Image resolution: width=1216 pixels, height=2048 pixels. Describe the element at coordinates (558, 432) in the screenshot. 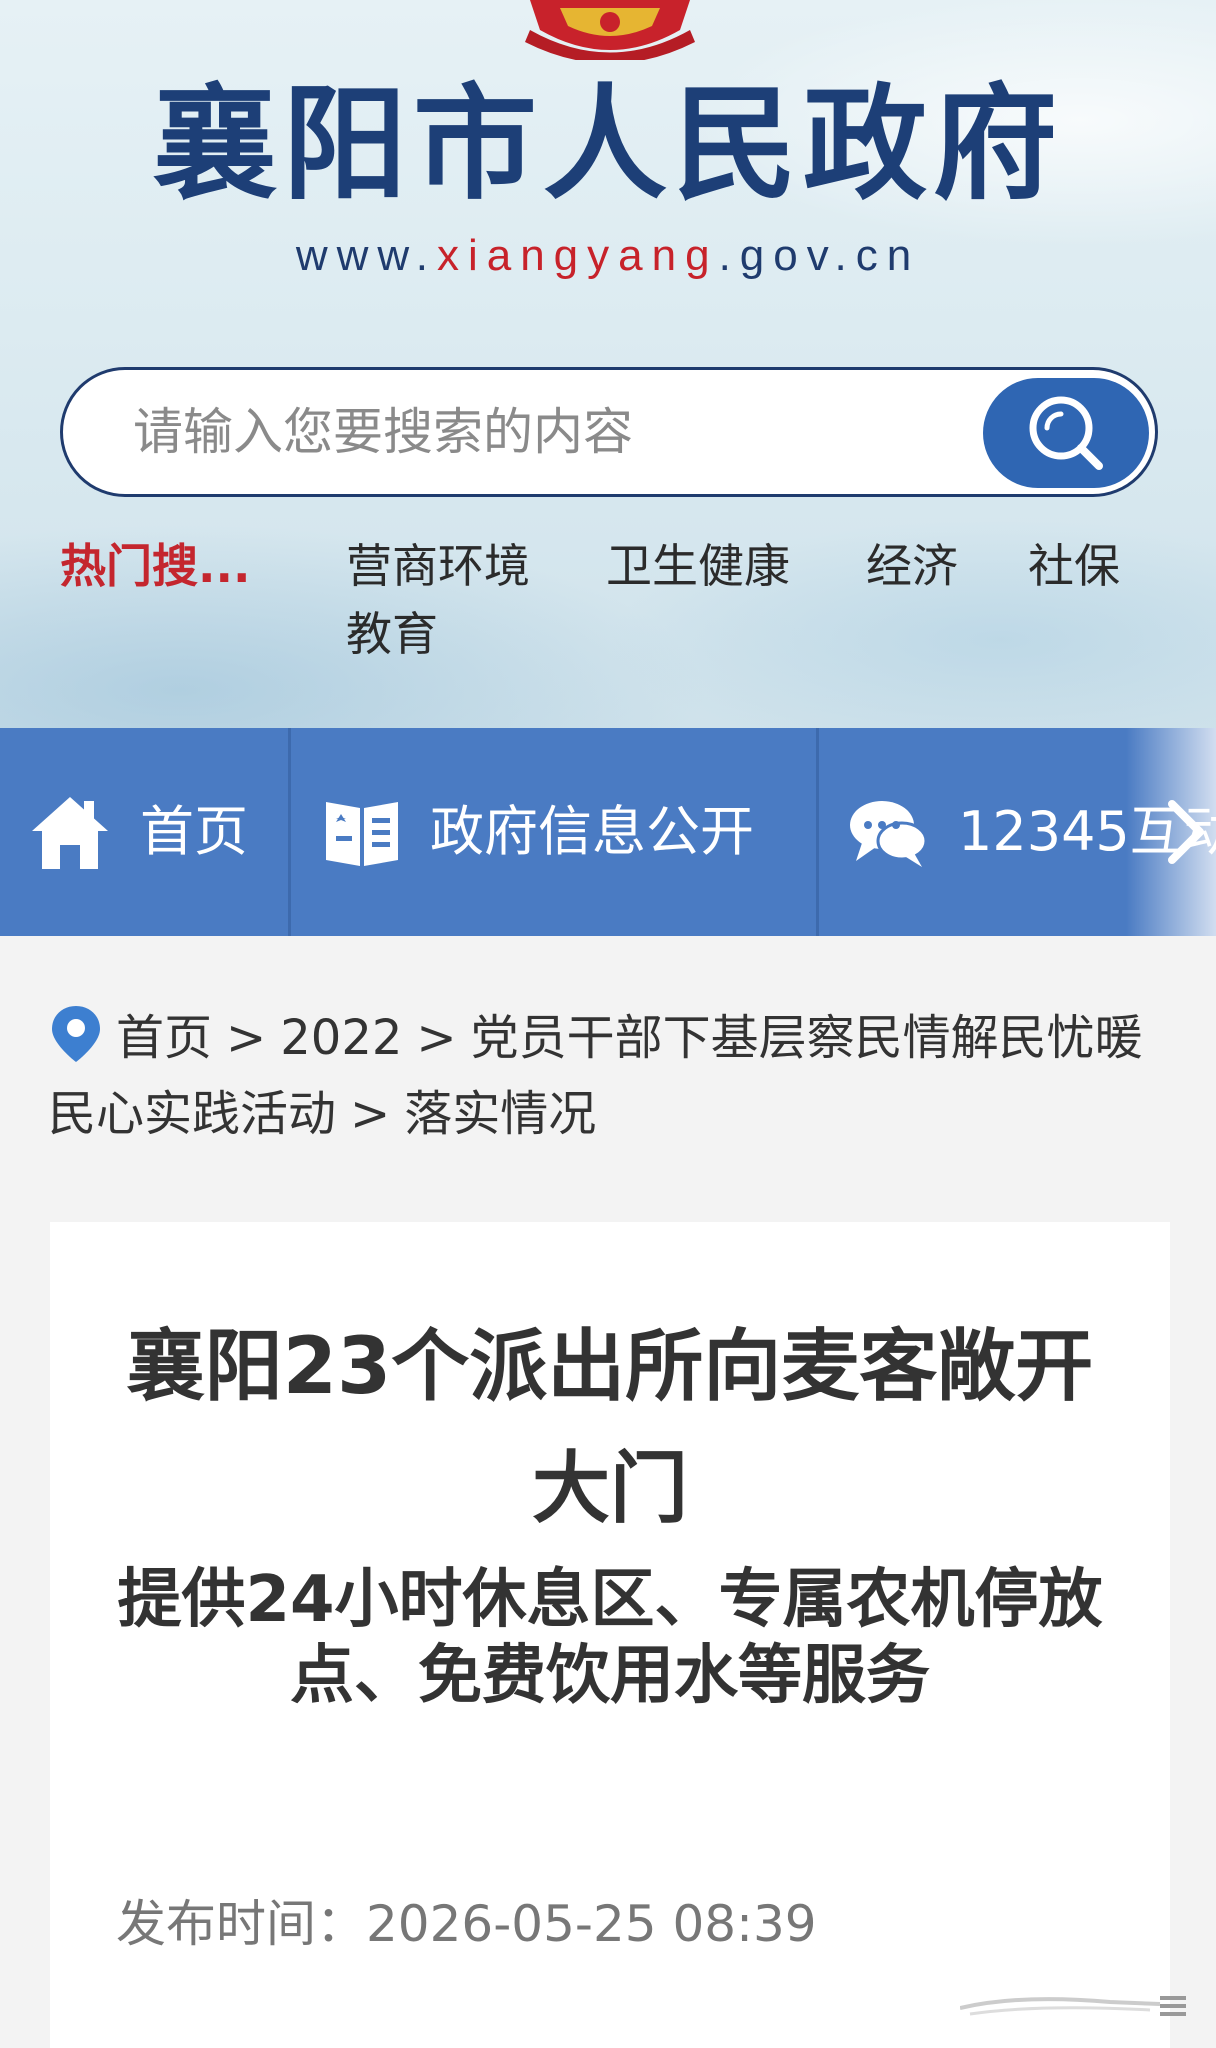

I see `search-input` at that location.